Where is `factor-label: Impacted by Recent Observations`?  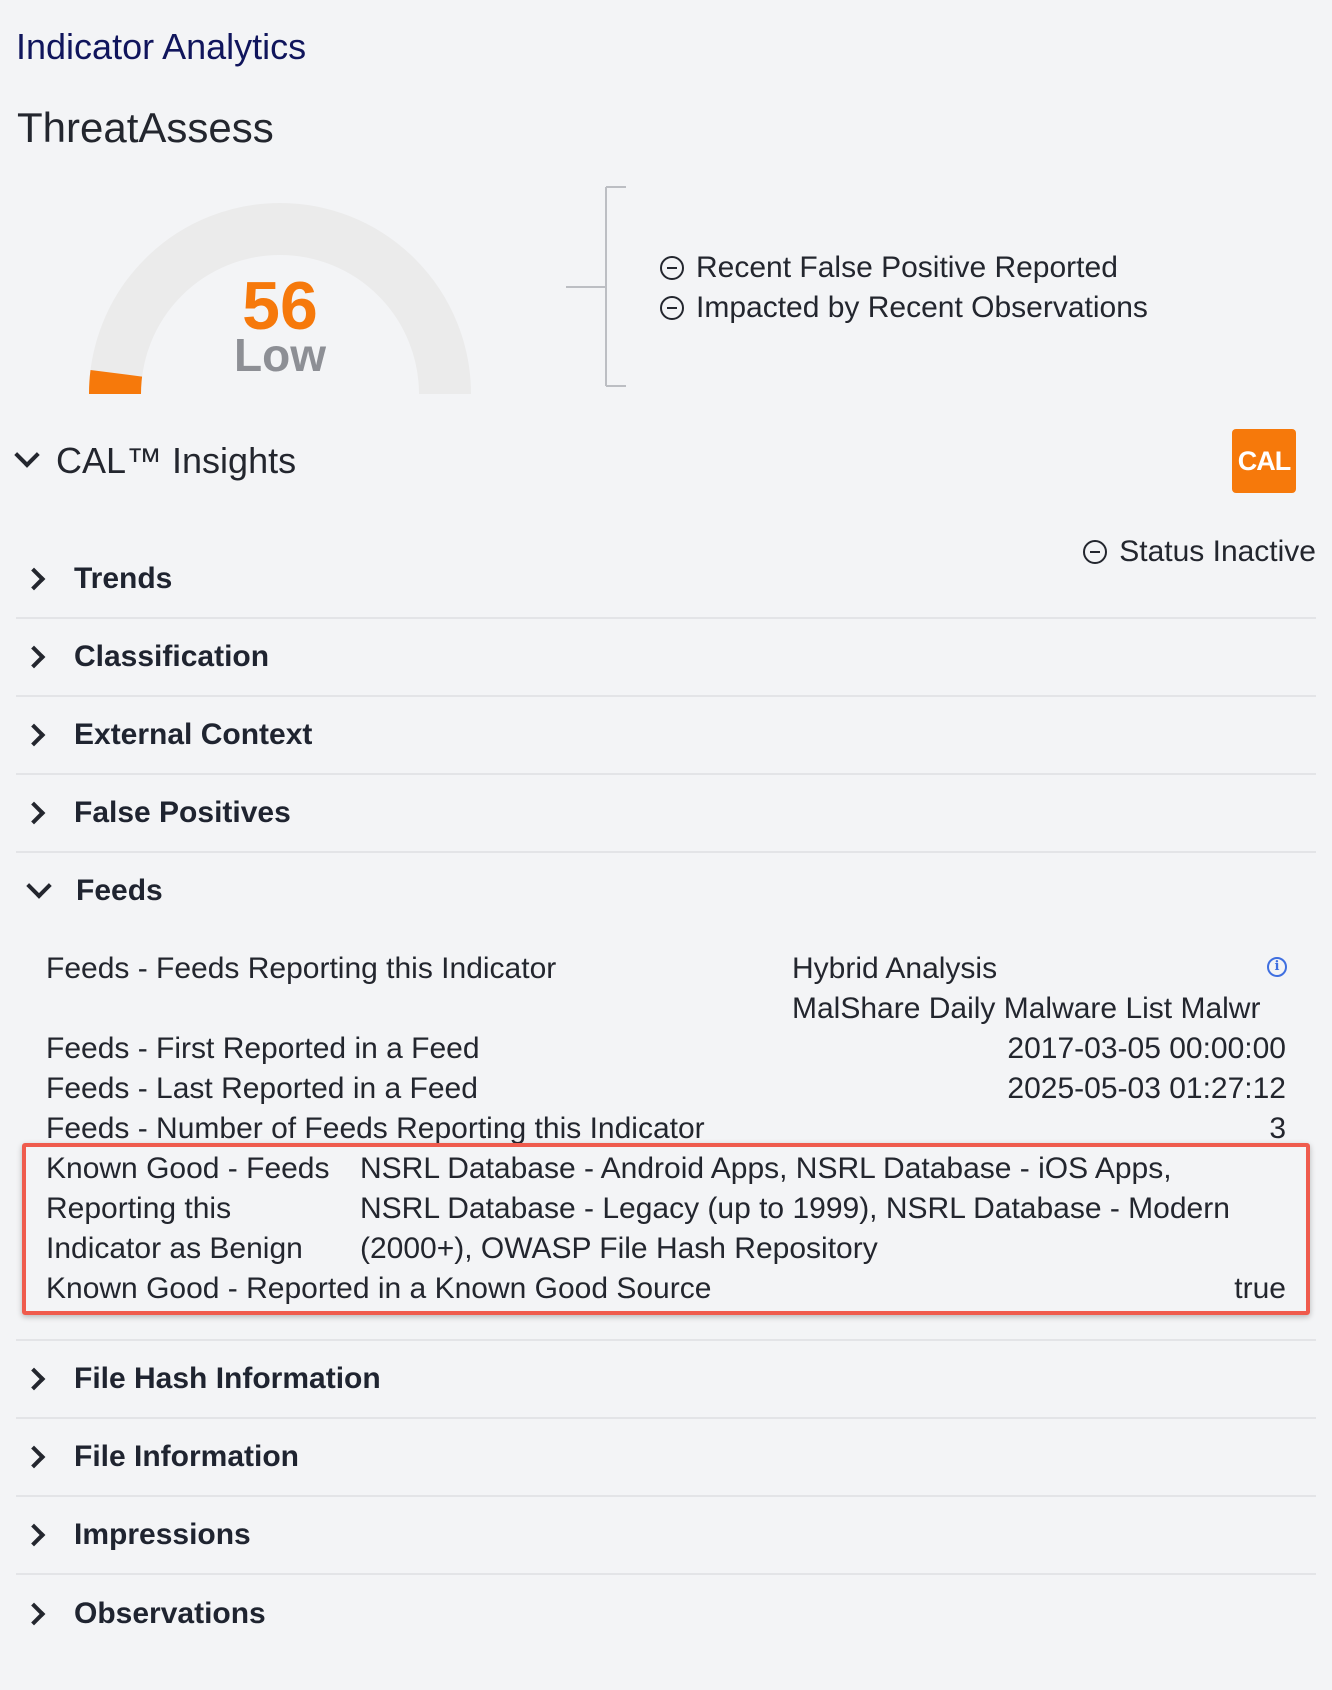 factor-label: Impacted by Recent Observations is located at coordinates (922, 307).